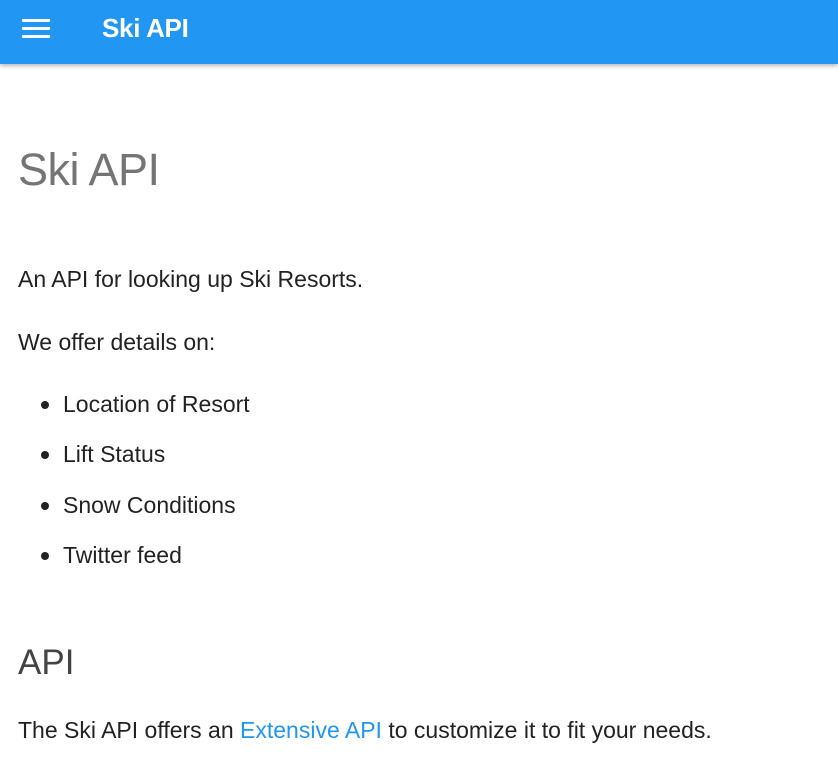 The image size is (838, 763). I want to click on page-title: Ski API, so click(89, 169).